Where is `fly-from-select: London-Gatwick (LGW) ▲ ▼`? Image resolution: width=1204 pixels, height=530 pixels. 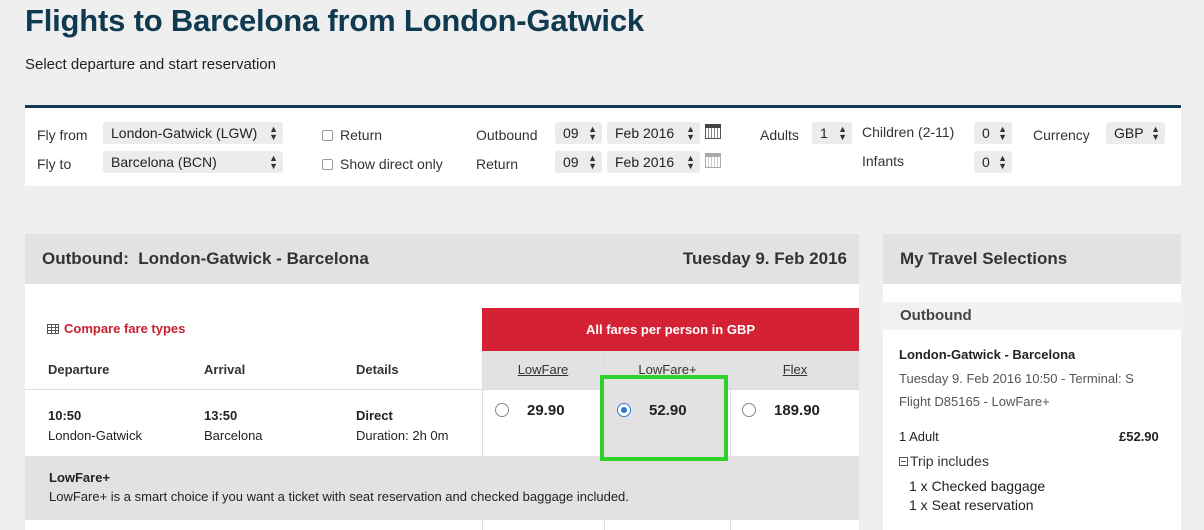 fly-from-select: London-Gatwick (LGW) ▲ ▼ is located at coordinates (193, 133).